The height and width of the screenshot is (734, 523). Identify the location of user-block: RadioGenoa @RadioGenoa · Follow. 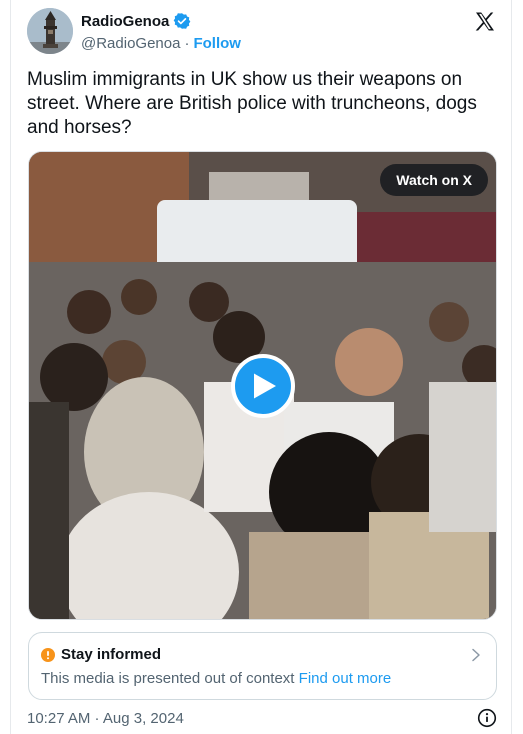
(161, 32).